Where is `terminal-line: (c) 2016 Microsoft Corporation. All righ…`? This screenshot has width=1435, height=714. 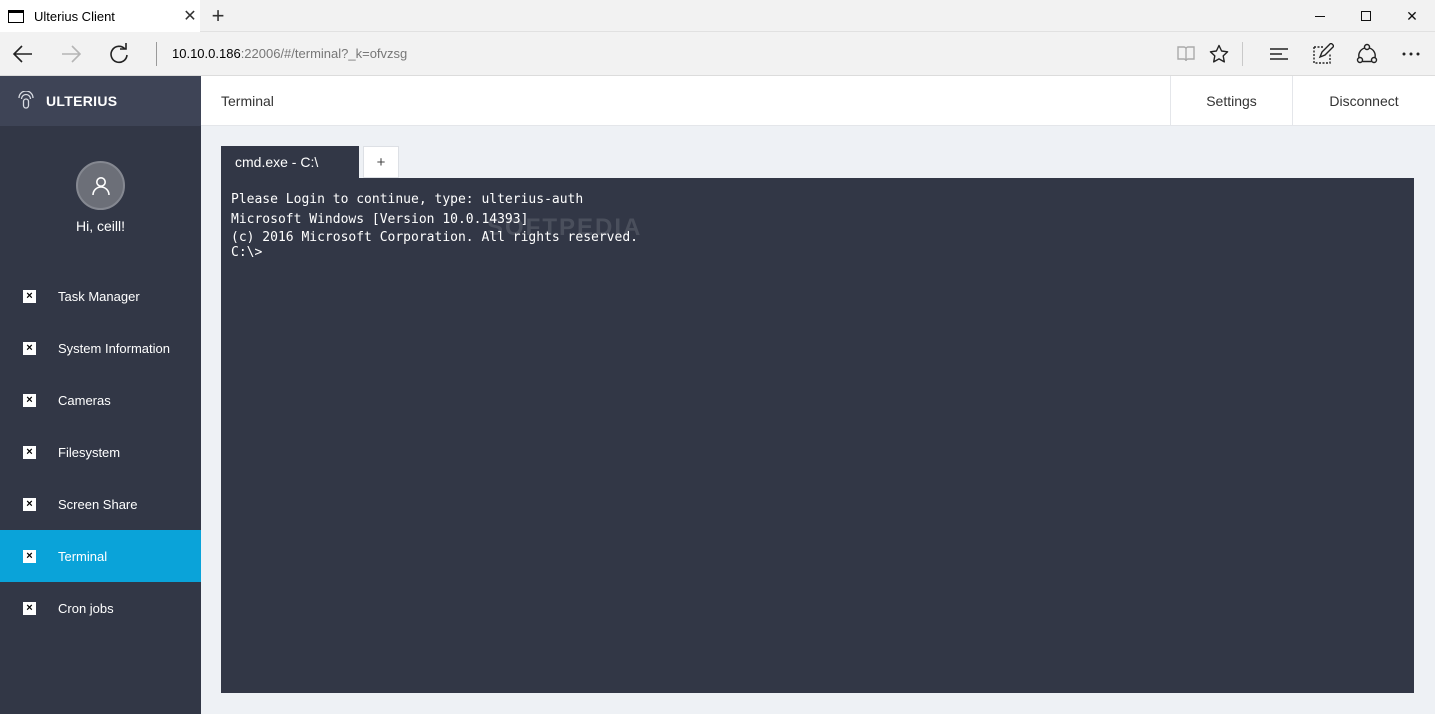
terminal-line: (c) 2016 Microsoft Corporation. All righ… is located at coordinates (434, 237).